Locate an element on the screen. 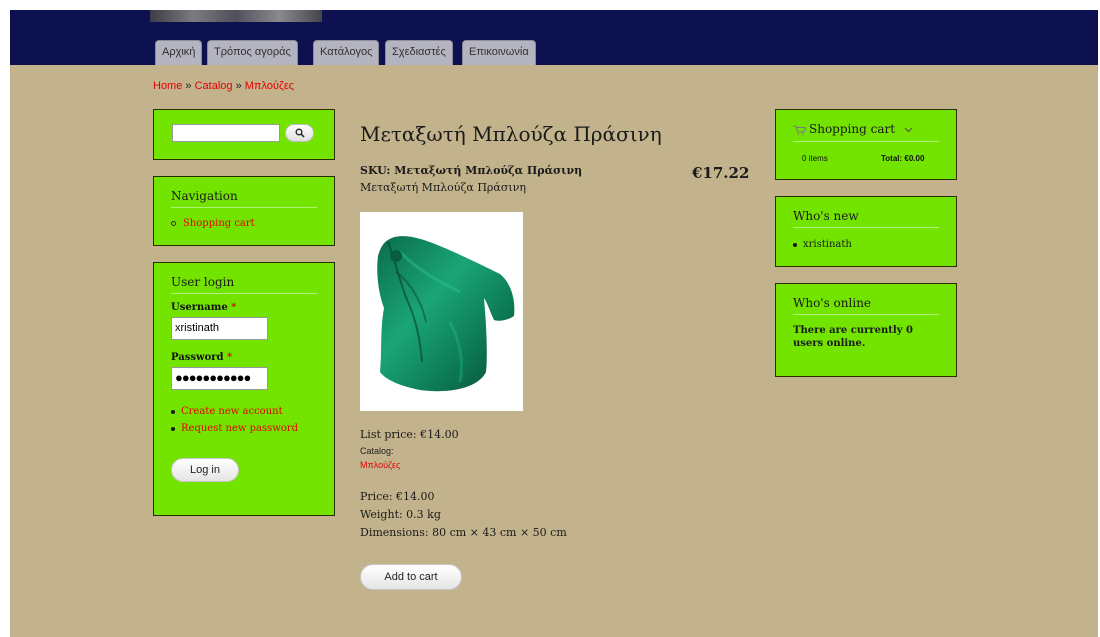 The width and height of the screenshot is (1100, 637). product-price: Price: €14.00 is located at coordinates (397, 496).